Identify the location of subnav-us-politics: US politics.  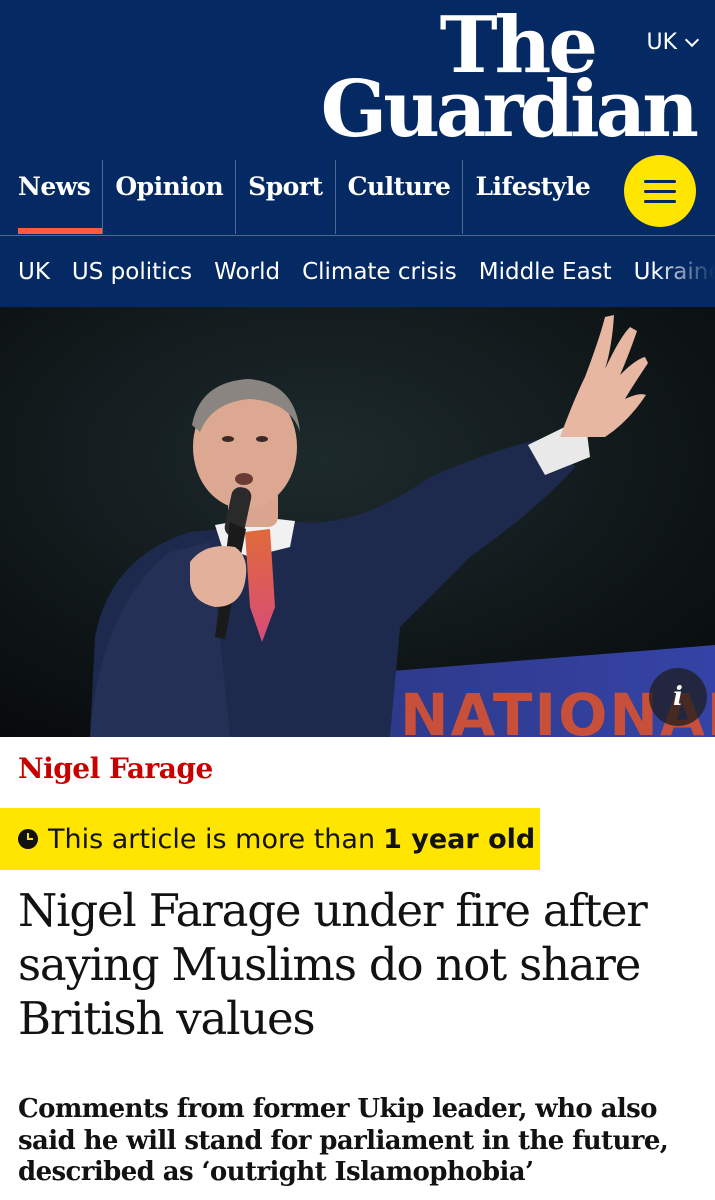
(132, 272).